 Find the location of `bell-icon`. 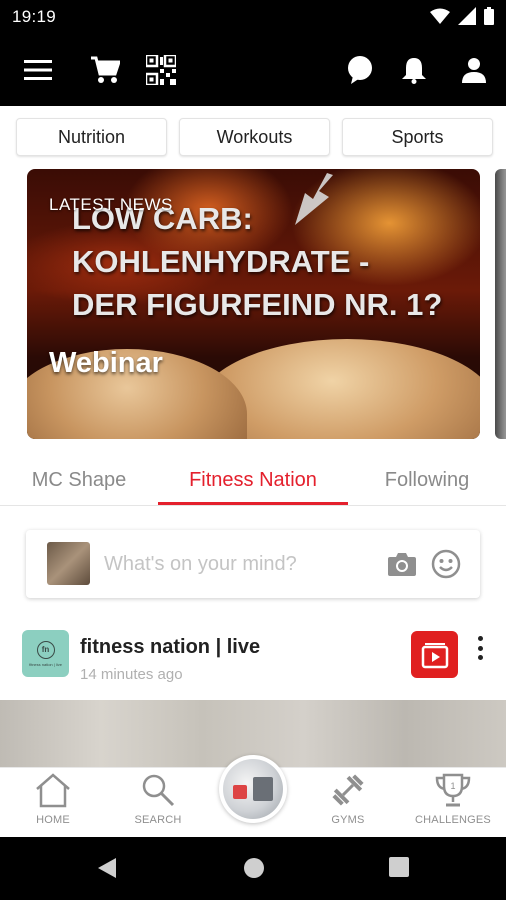

bell-icon is located at coordinates (414, 70).